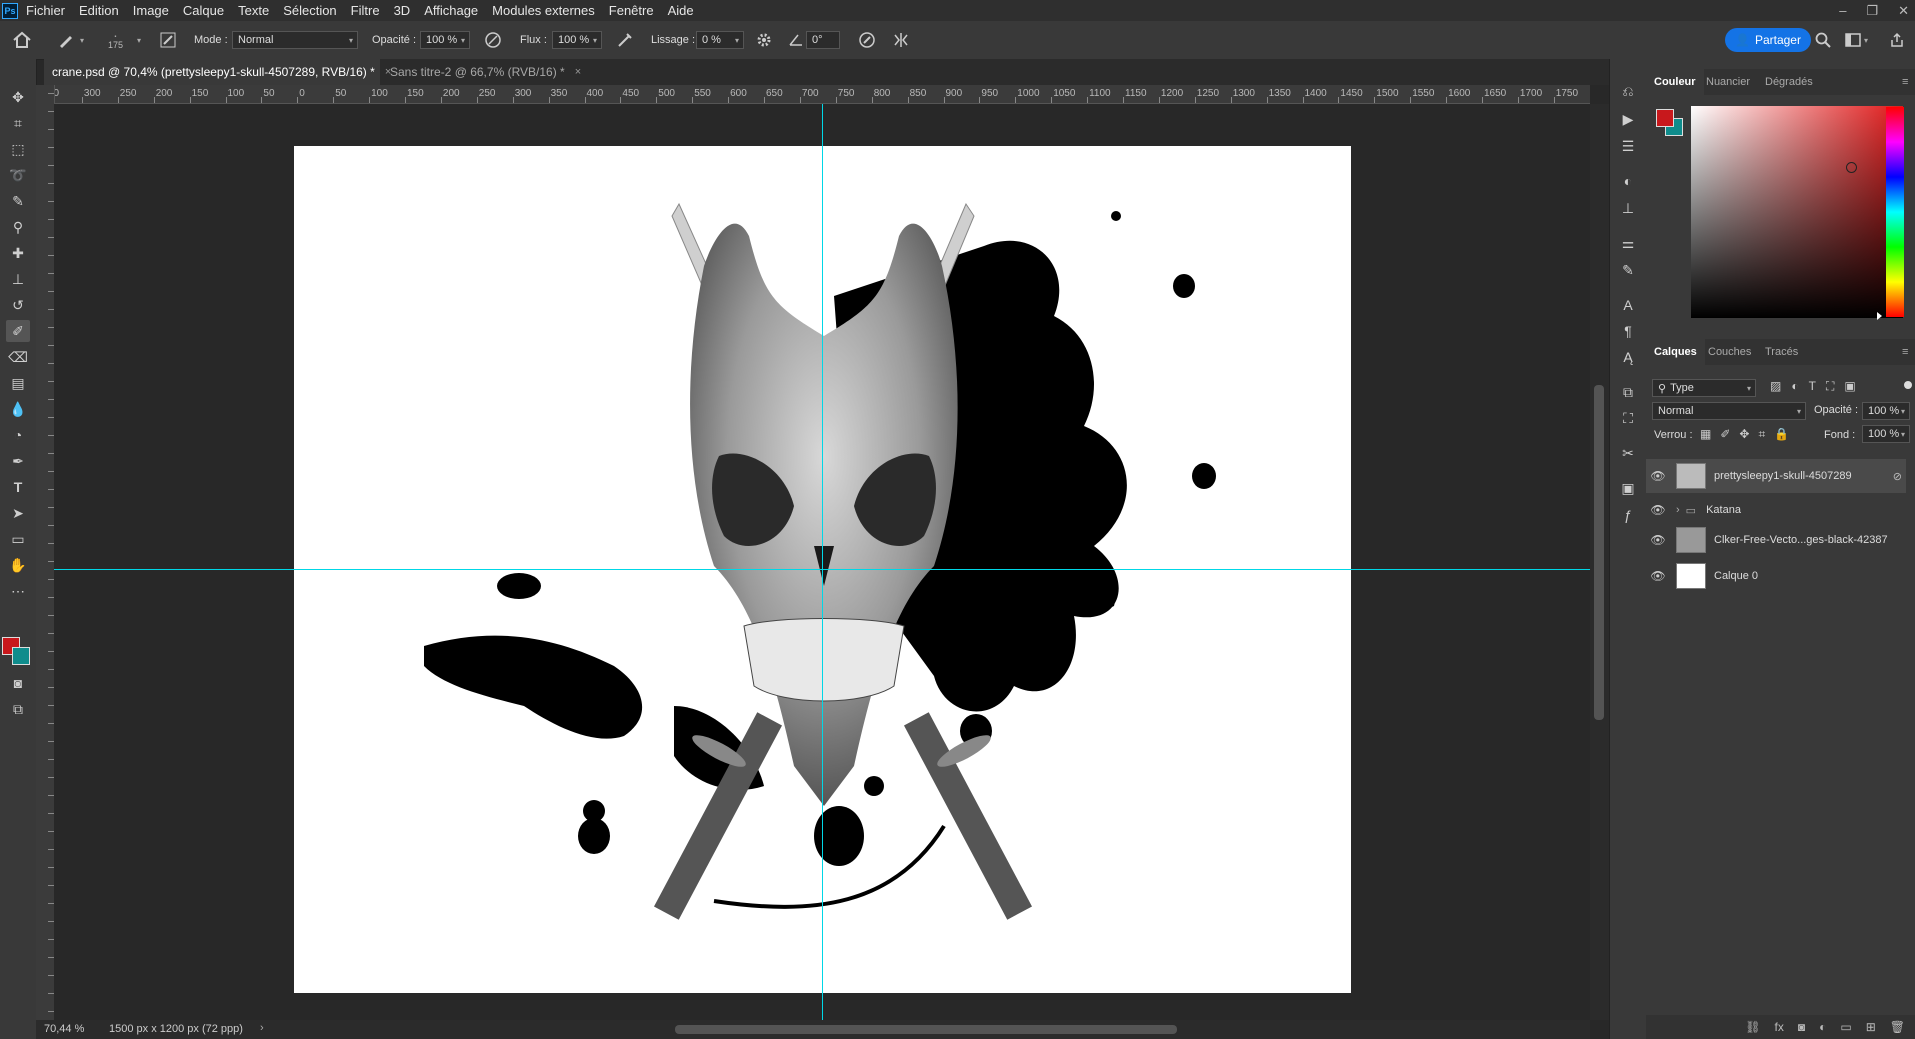 This screenshot has width=1915, height=1039. Describe the element at coordinates (151, 10) in the screenshot. I see `menu-image: Image` at that location.